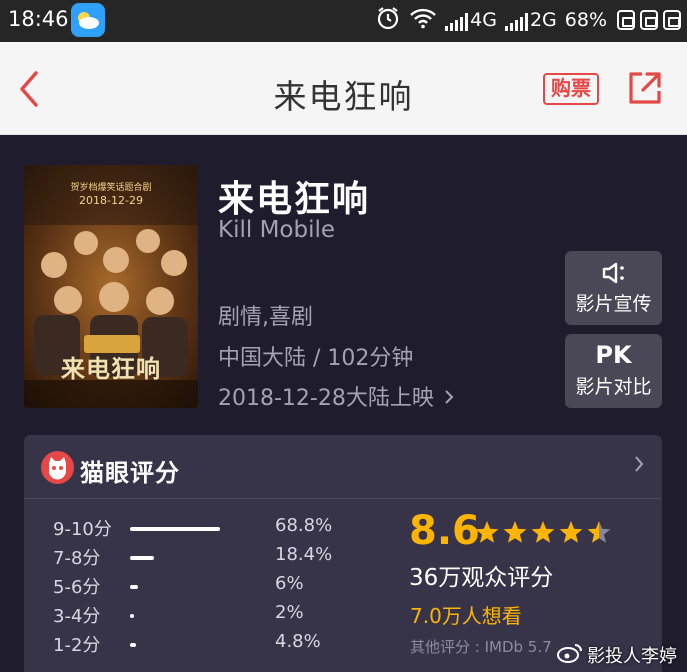 The width and height of the screenshot is (687, 672). What do you see at coordinates (613, 304) in the screenshot?
I see `trailer-label: 影片宣传` at bounding box center [613, 304].